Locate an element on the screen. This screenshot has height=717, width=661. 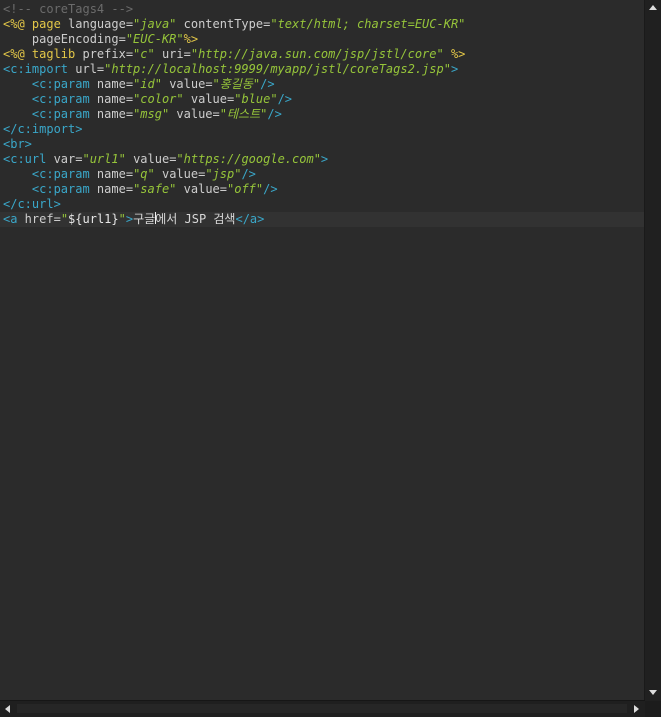
code-token: "java" is located at coordinates (155, 24).